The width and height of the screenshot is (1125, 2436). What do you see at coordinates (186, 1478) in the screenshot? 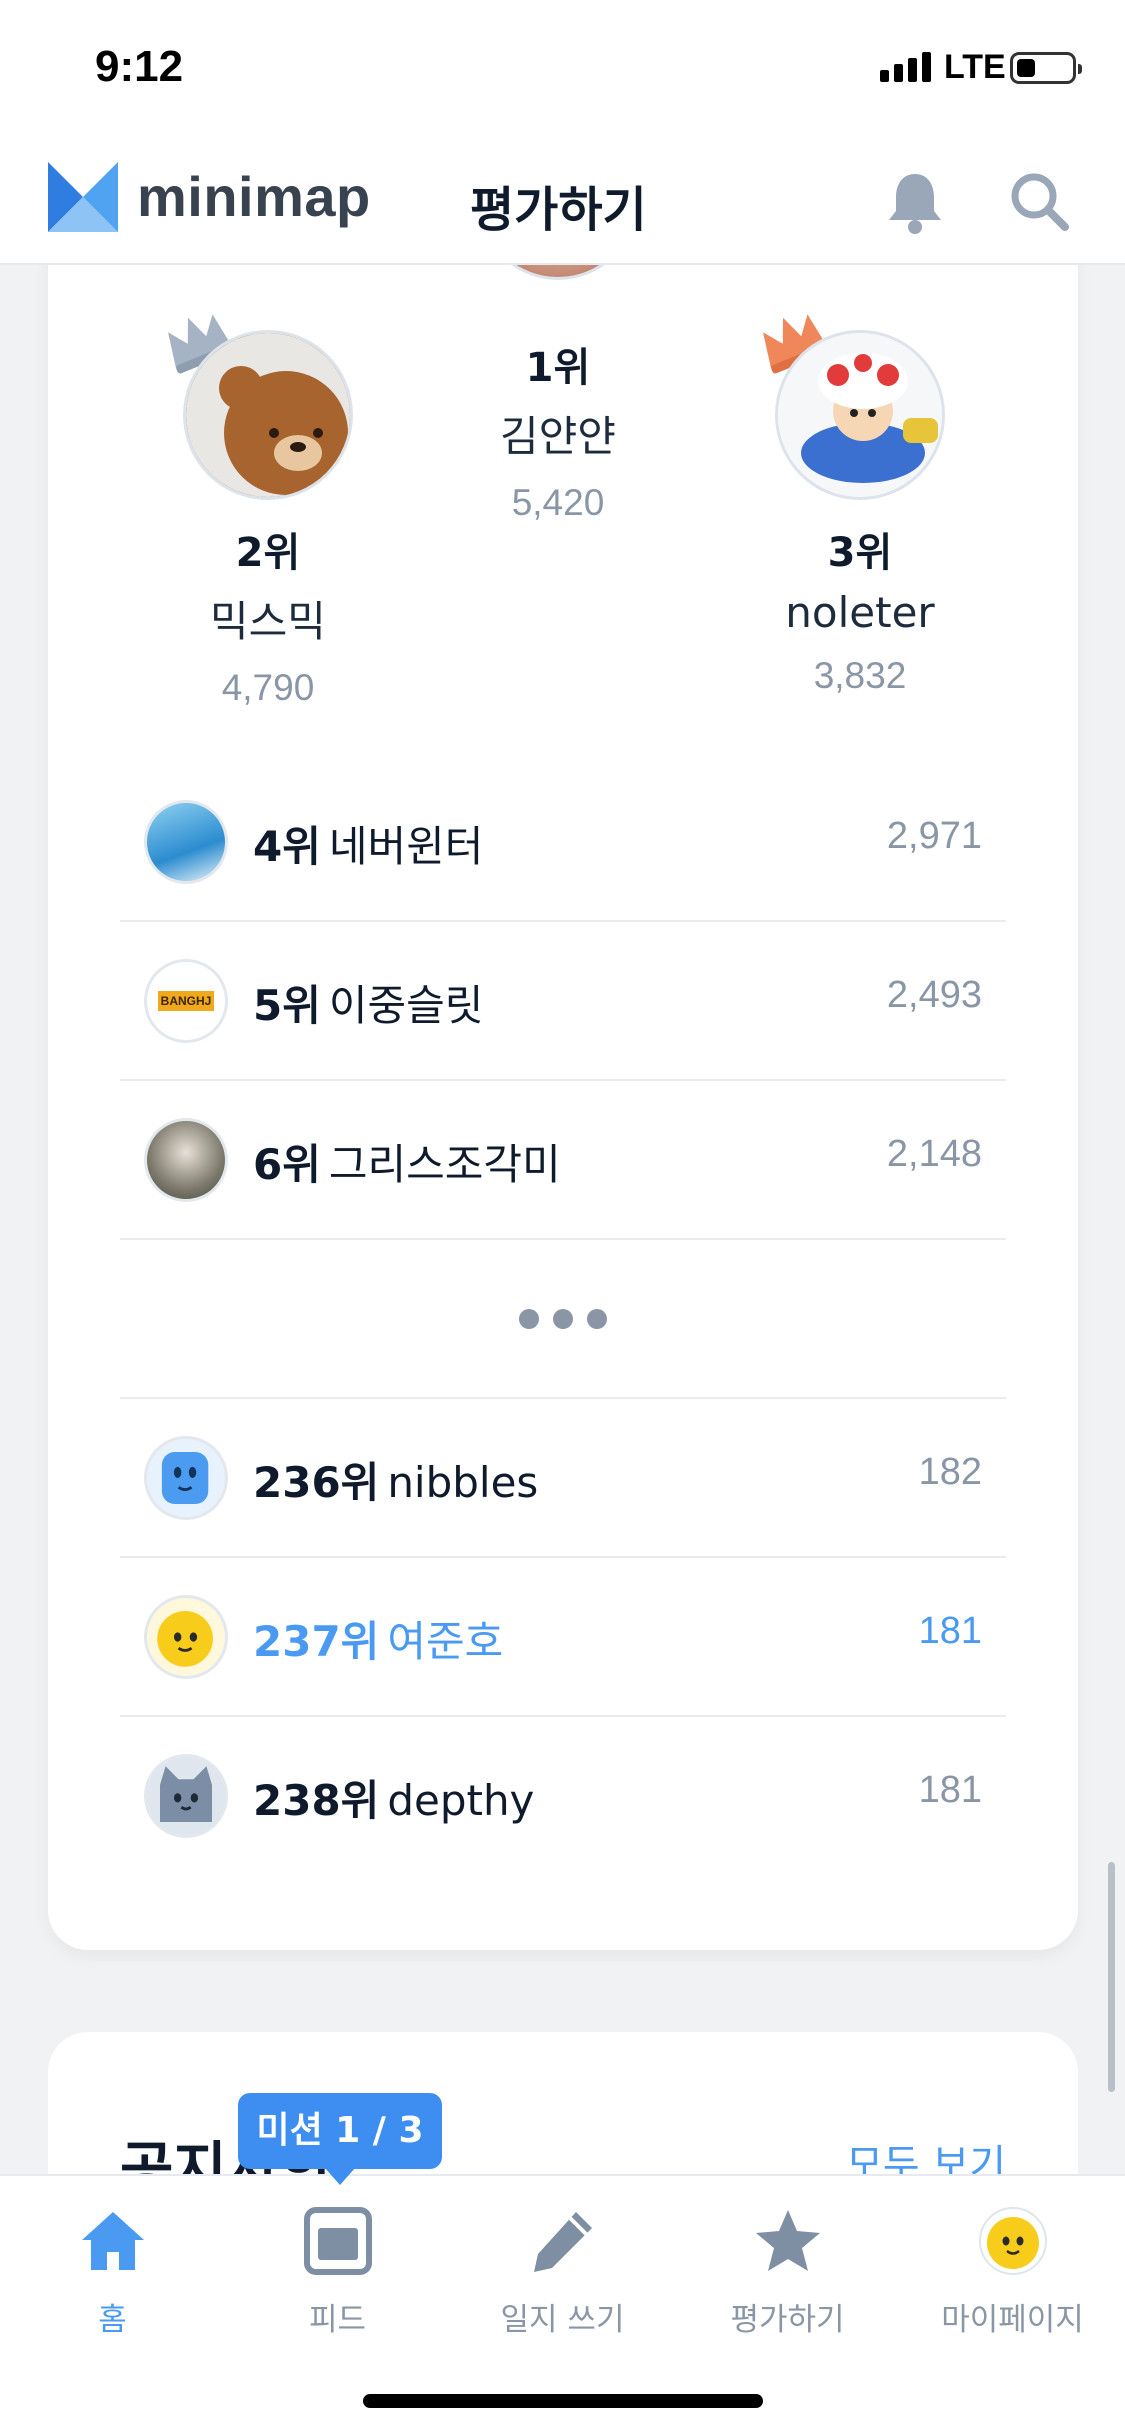
I see `blue-character-avatar-icon` at bounding box center [186, 1478].